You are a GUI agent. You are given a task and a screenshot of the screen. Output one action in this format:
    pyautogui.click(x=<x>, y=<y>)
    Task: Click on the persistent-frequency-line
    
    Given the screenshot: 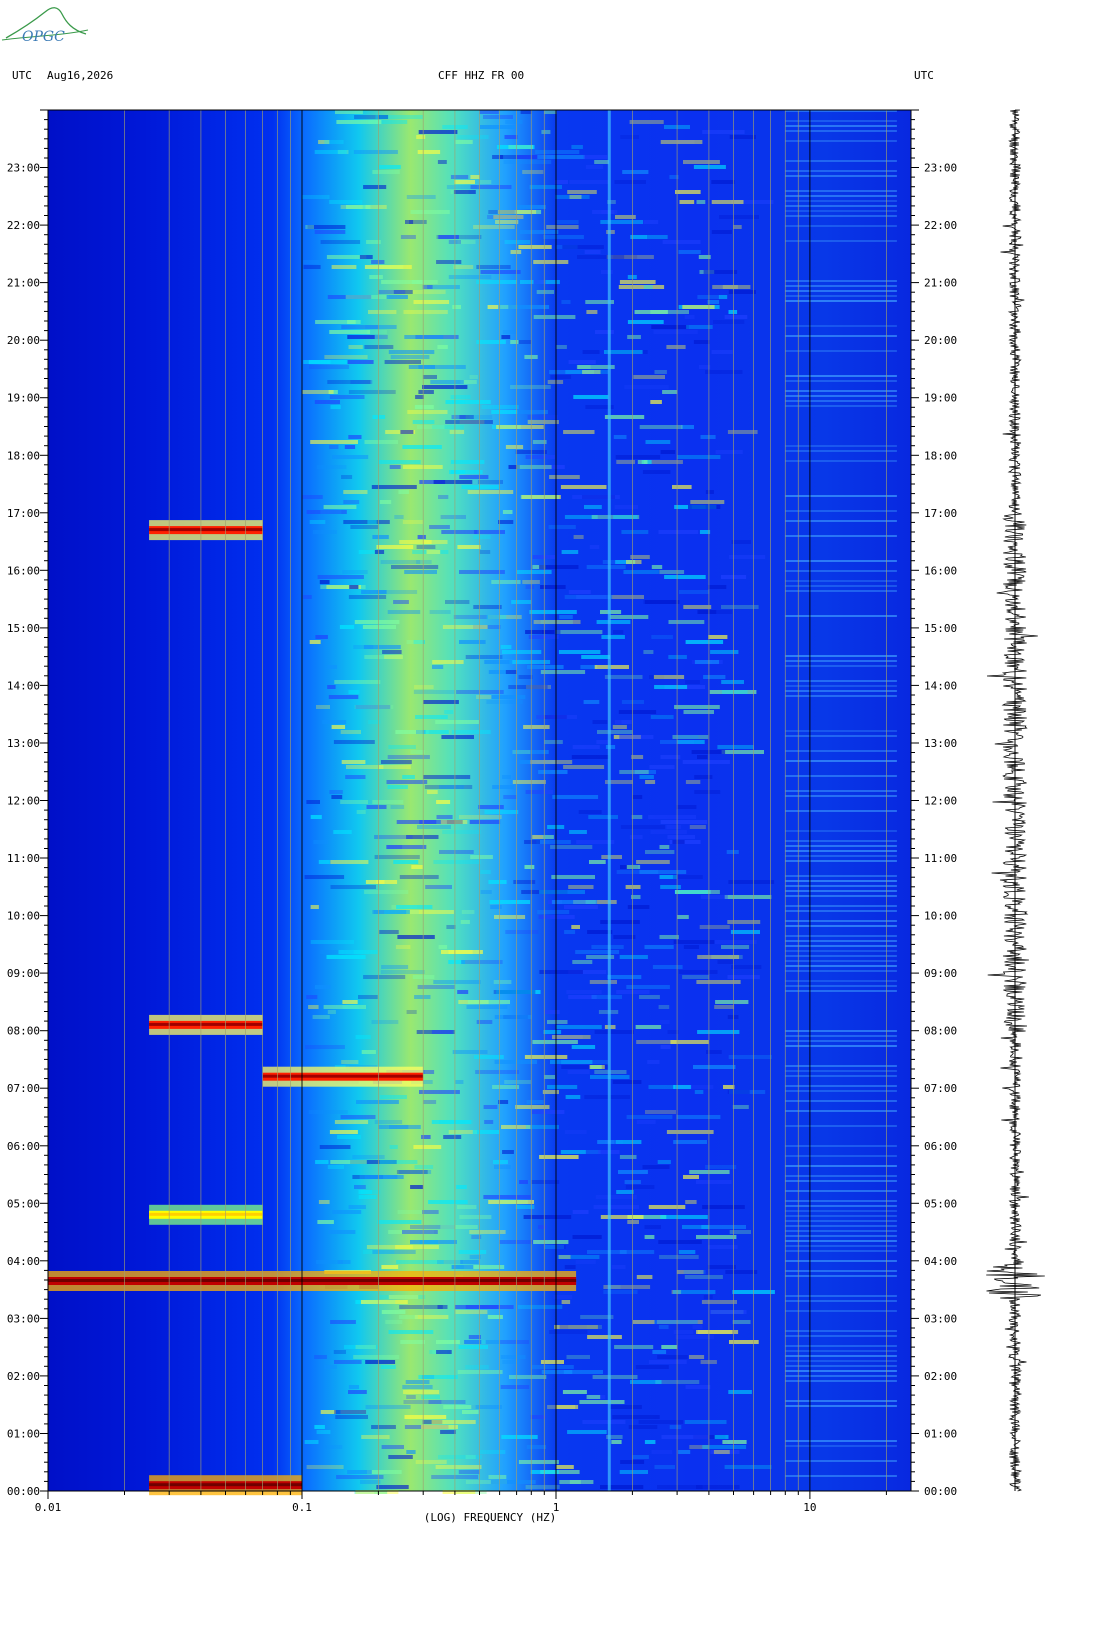 What is the action you would take?
    pyautogui.click(x=609, y=800)
    